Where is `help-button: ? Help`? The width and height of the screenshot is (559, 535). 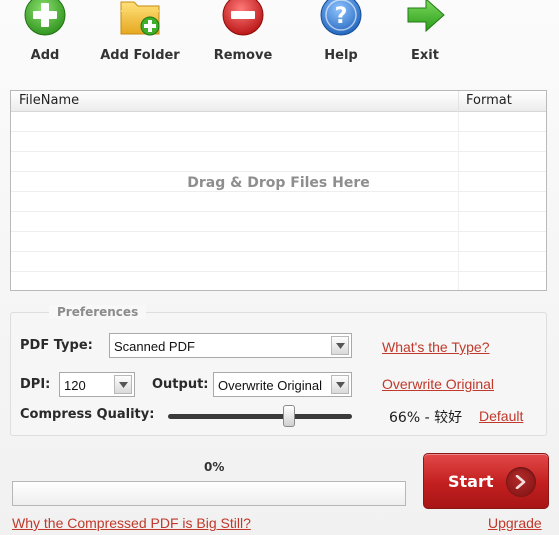 help-button: ? Help is located at coordinates (341, 36).